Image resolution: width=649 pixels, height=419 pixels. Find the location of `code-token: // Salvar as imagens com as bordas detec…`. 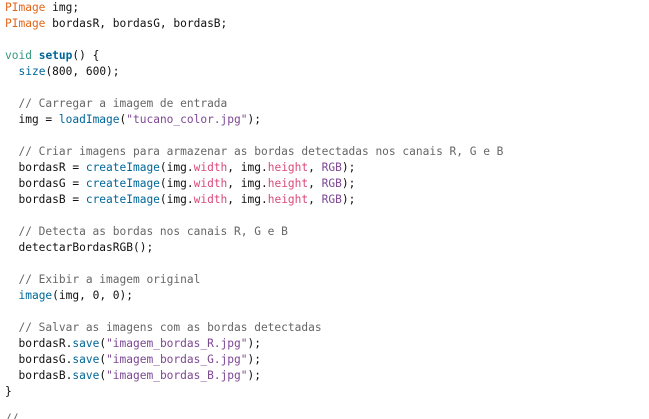

code-token: // Salvar as imagens com as bordas detec… is located at coordinates (163, 327).